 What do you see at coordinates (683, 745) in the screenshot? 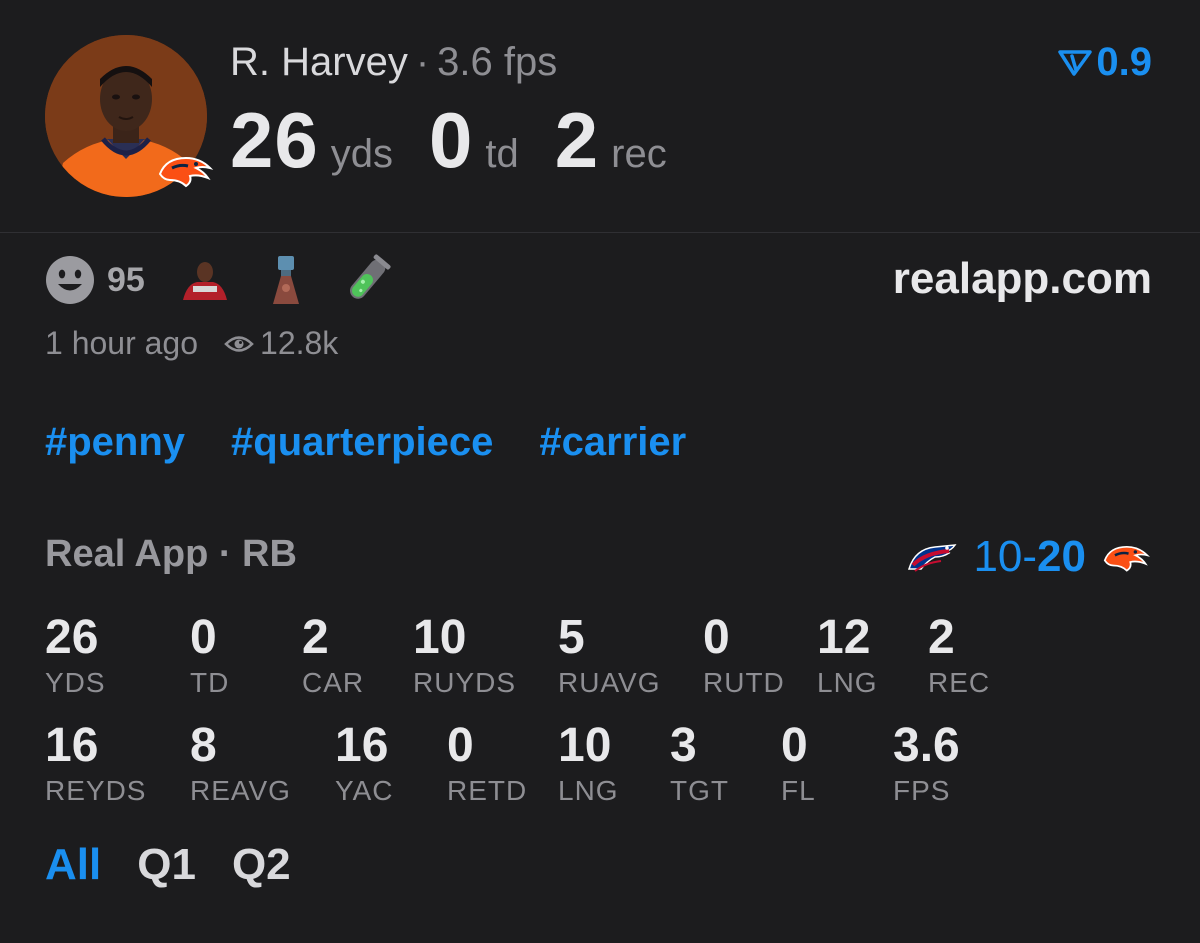
I see `stat-value: 3` at bounding box center [683, 745].